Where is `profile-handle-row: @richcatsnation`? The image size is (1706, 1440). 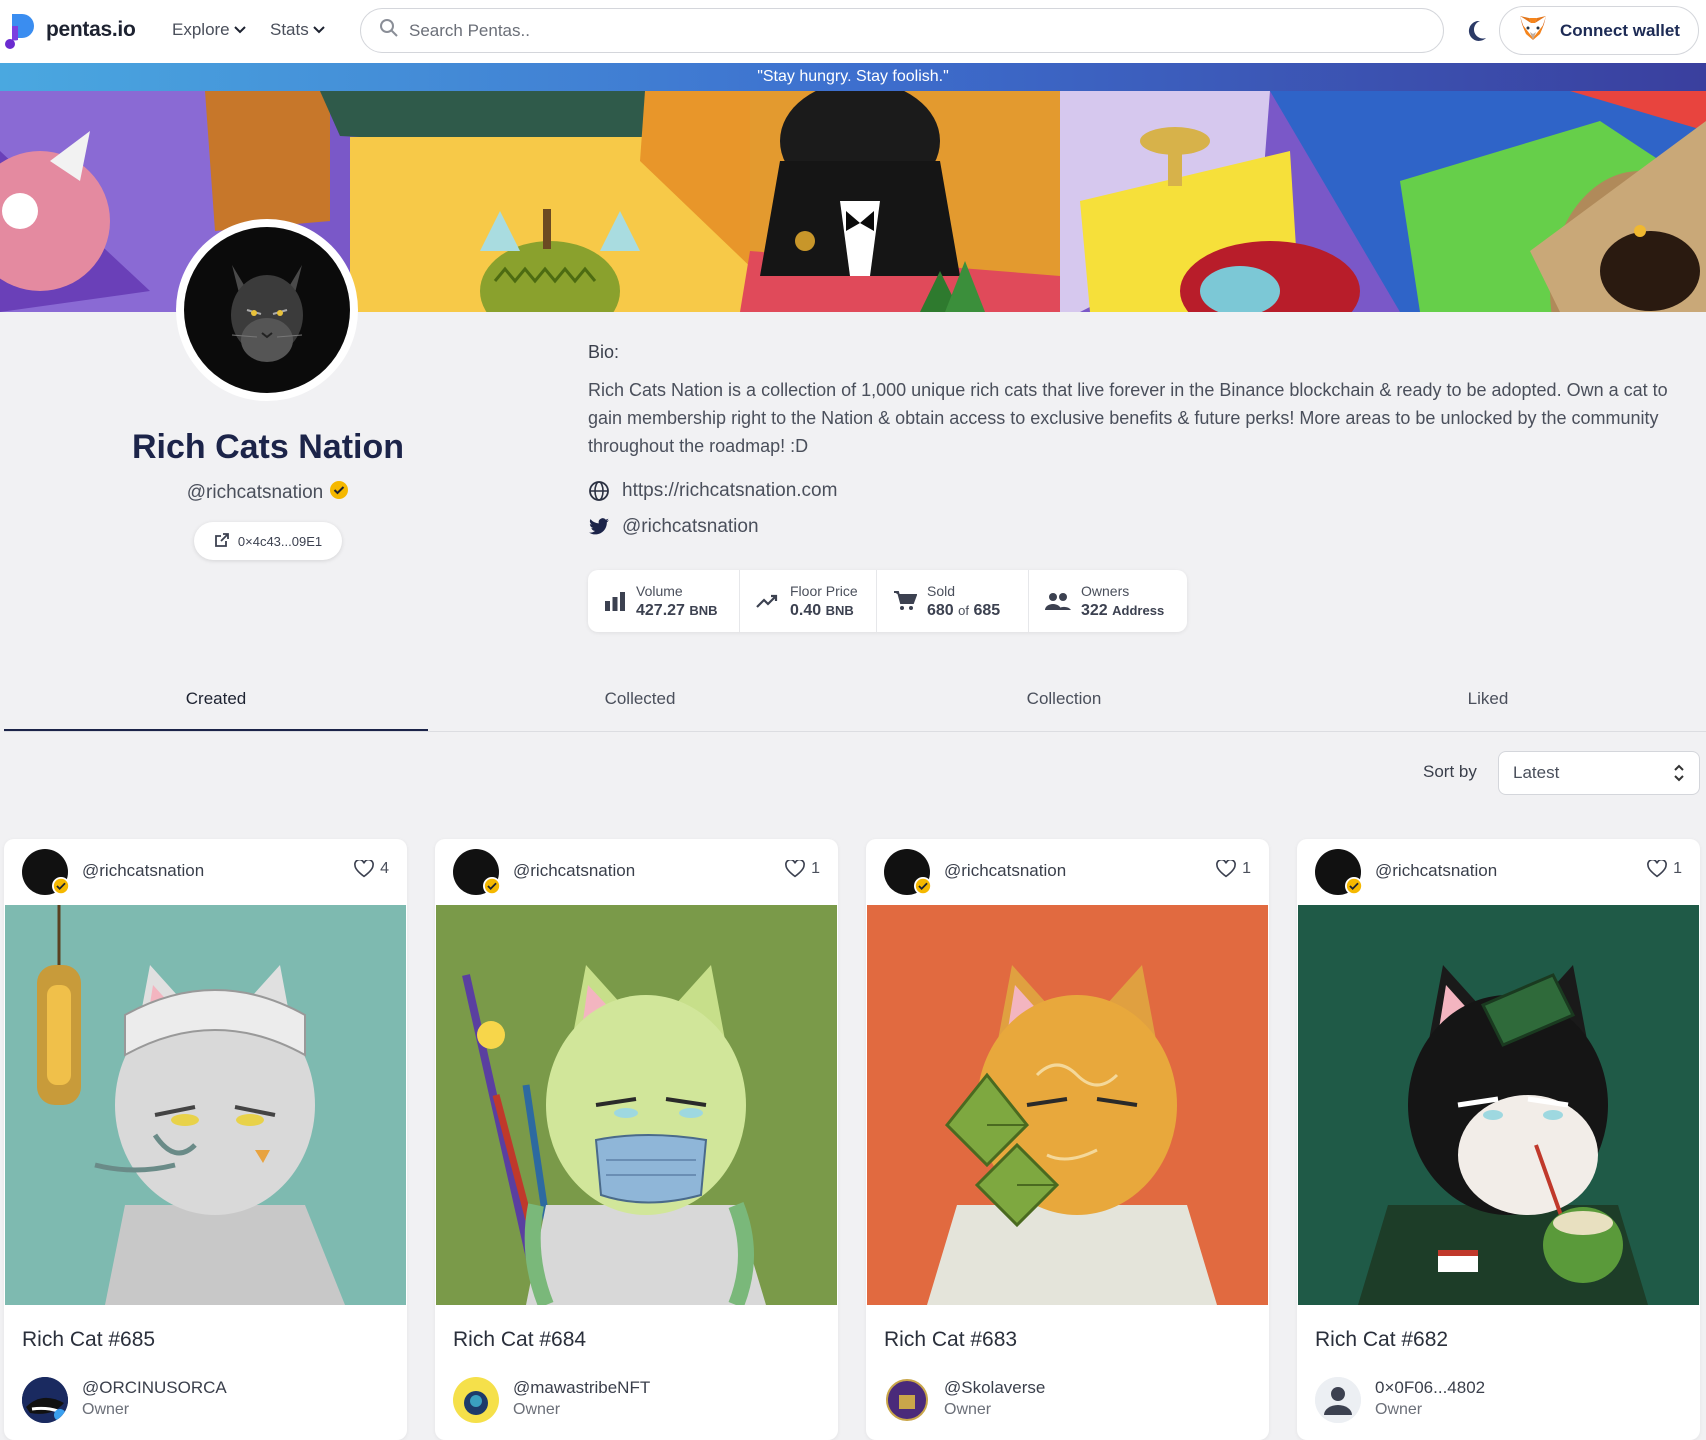 profile-handle-row: @richcatsnation is located at coordinates (268, 493).